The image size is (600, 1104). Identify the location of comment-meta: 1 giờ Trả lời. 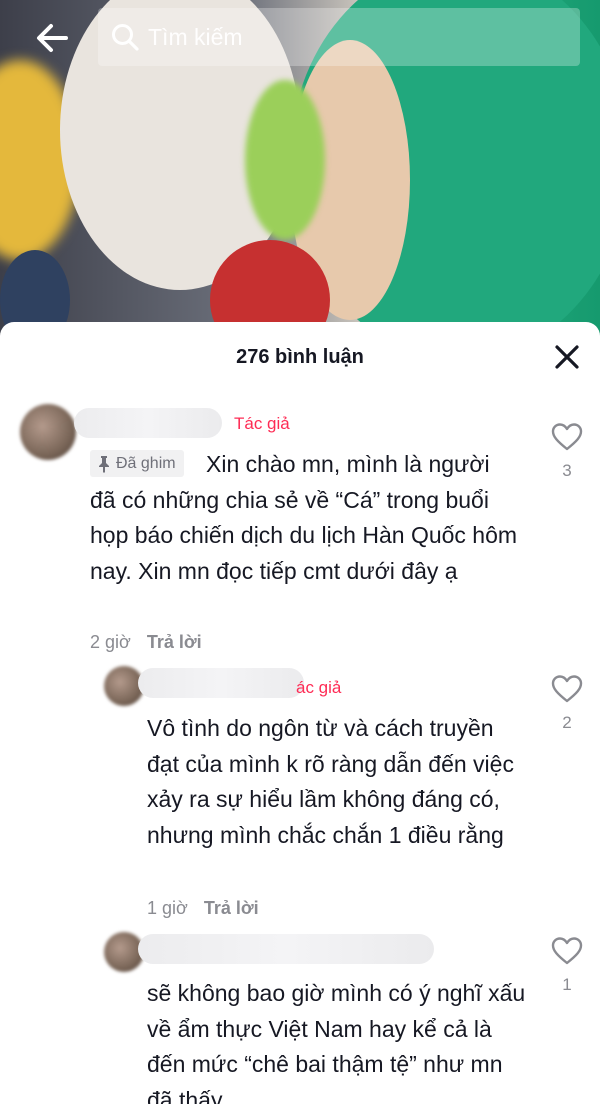
(203, 908).